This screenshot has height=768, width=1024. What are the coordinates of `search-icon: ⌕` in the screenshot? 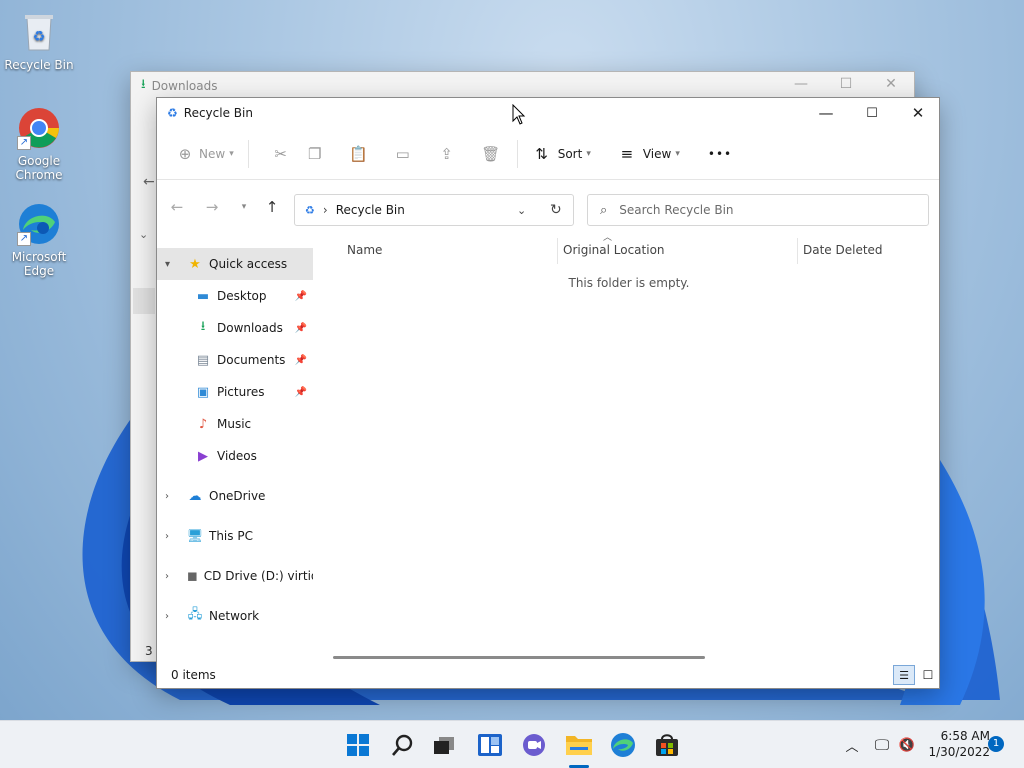 It's located at (604, 210).